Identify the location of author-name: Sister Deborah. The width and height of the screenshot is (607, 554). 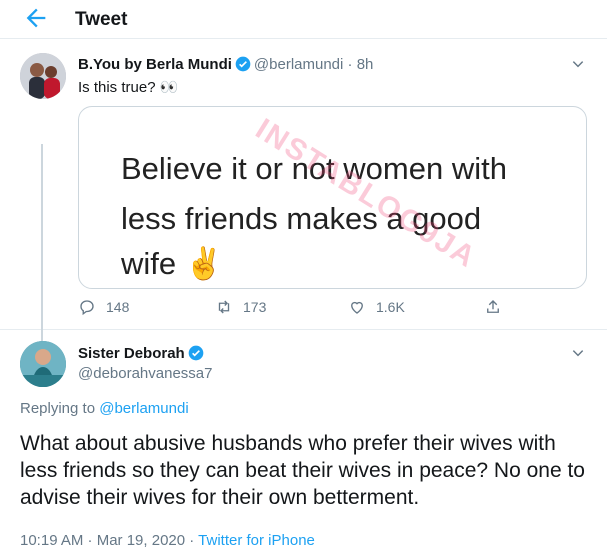
(131, 353).